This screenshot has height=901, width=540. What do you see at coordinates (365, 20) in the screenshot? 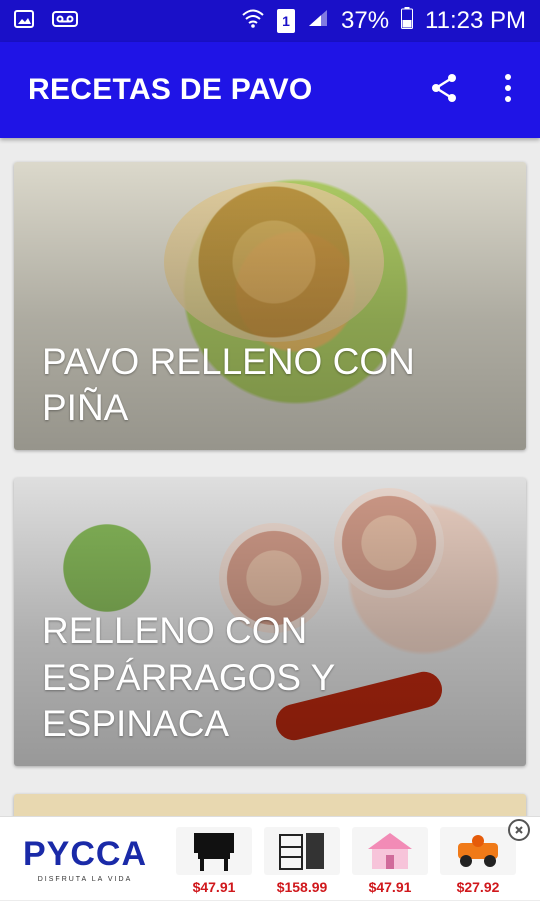
I see `battery-percent: 37%` at bounding box center [365, 20].